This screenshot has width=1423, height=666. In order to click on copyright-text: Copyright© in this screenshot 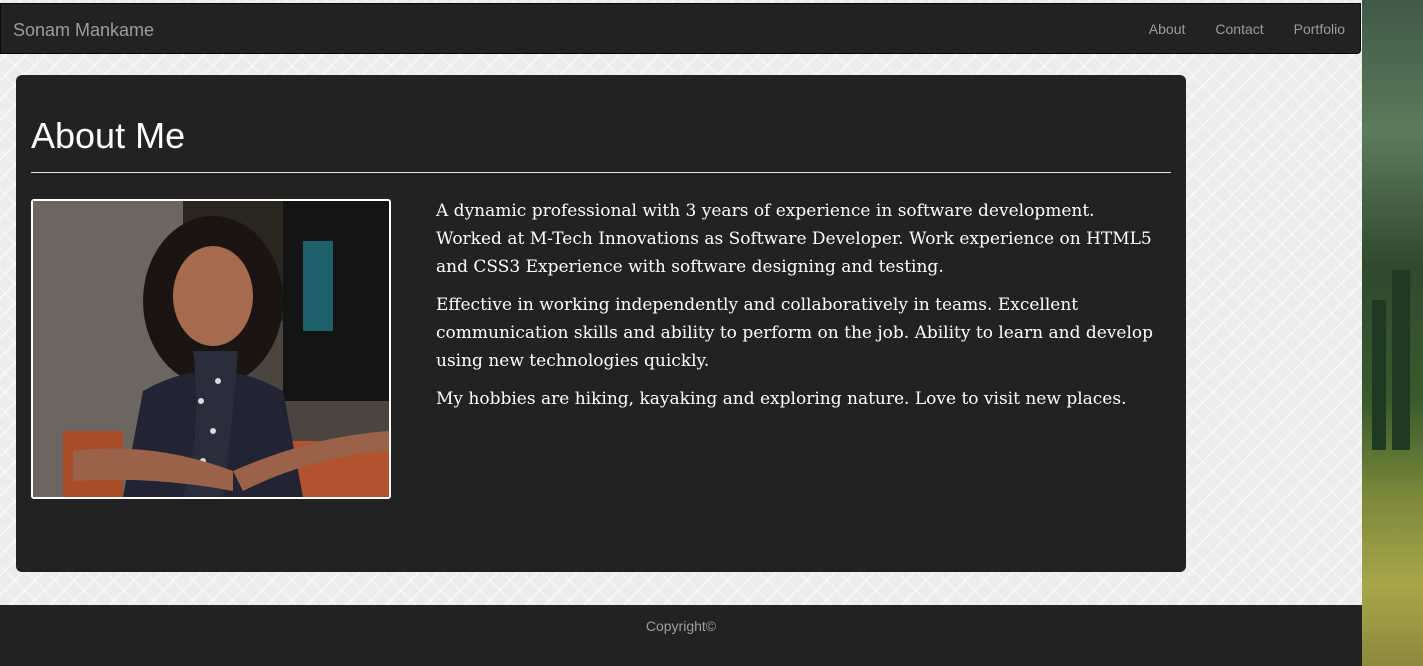, I will do `click(681, 626)`.